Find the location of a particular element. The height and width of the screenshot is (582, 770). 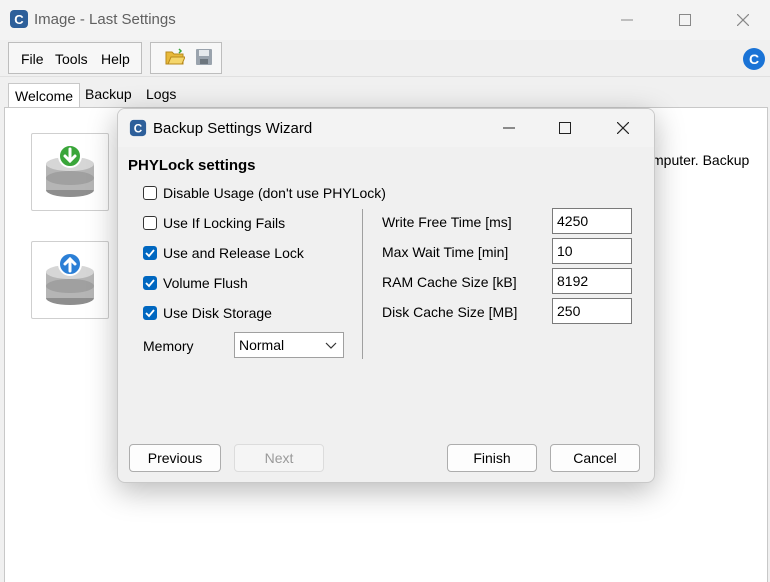

close-button is located at coordinates (743, 20).